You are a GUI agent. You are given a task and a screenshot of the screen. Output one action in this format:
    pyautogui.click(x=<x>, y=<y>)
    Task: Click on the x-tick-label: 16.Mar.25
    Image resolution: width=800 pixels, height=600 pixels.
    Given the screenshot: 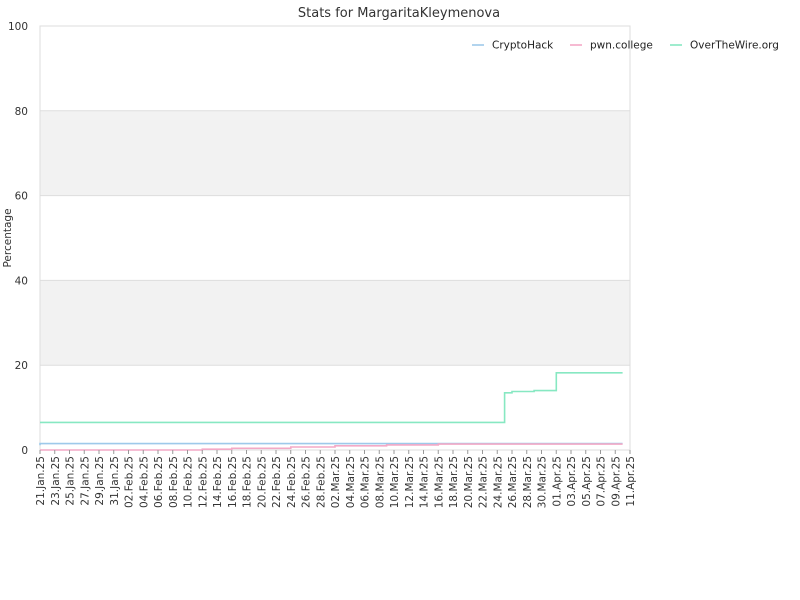 What is the action you would take?
    pyautogui.click(x=439, y=482)
    